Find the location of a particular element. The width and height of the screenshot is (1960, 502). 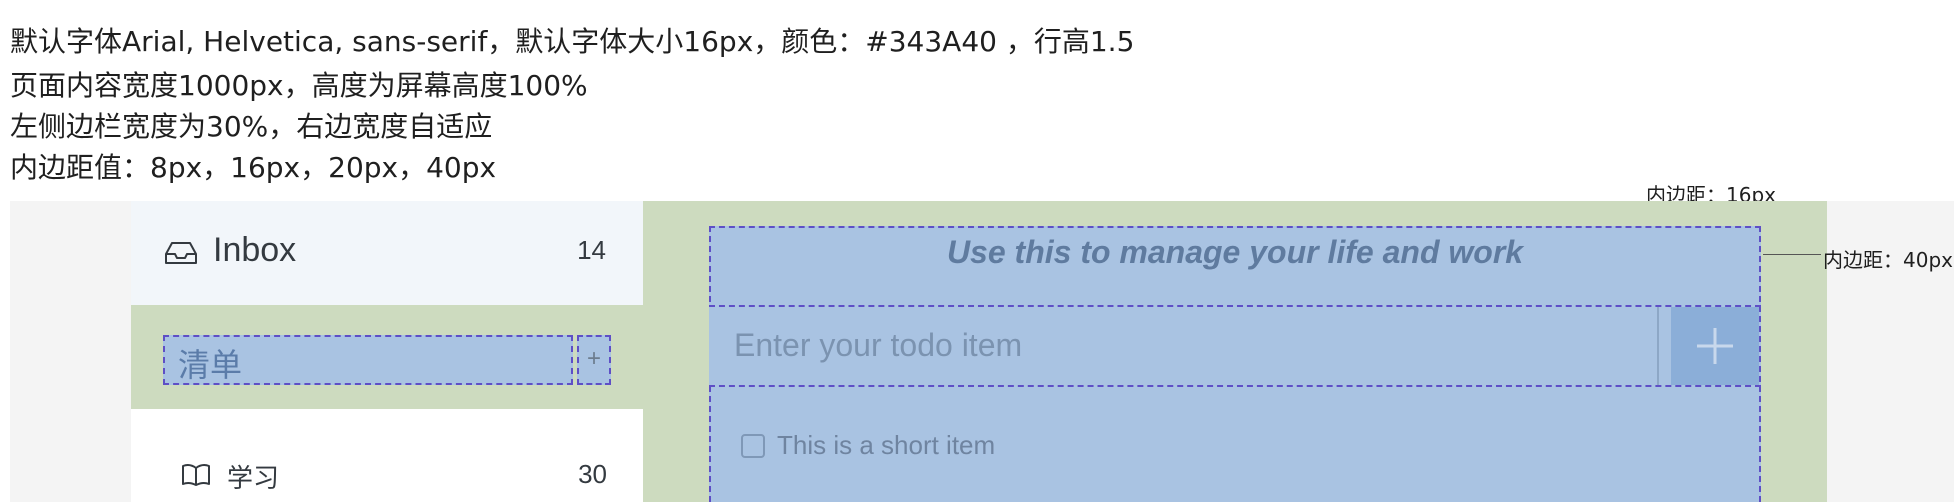

new-list-section: 清单 + is located at coordinates (387, 357).